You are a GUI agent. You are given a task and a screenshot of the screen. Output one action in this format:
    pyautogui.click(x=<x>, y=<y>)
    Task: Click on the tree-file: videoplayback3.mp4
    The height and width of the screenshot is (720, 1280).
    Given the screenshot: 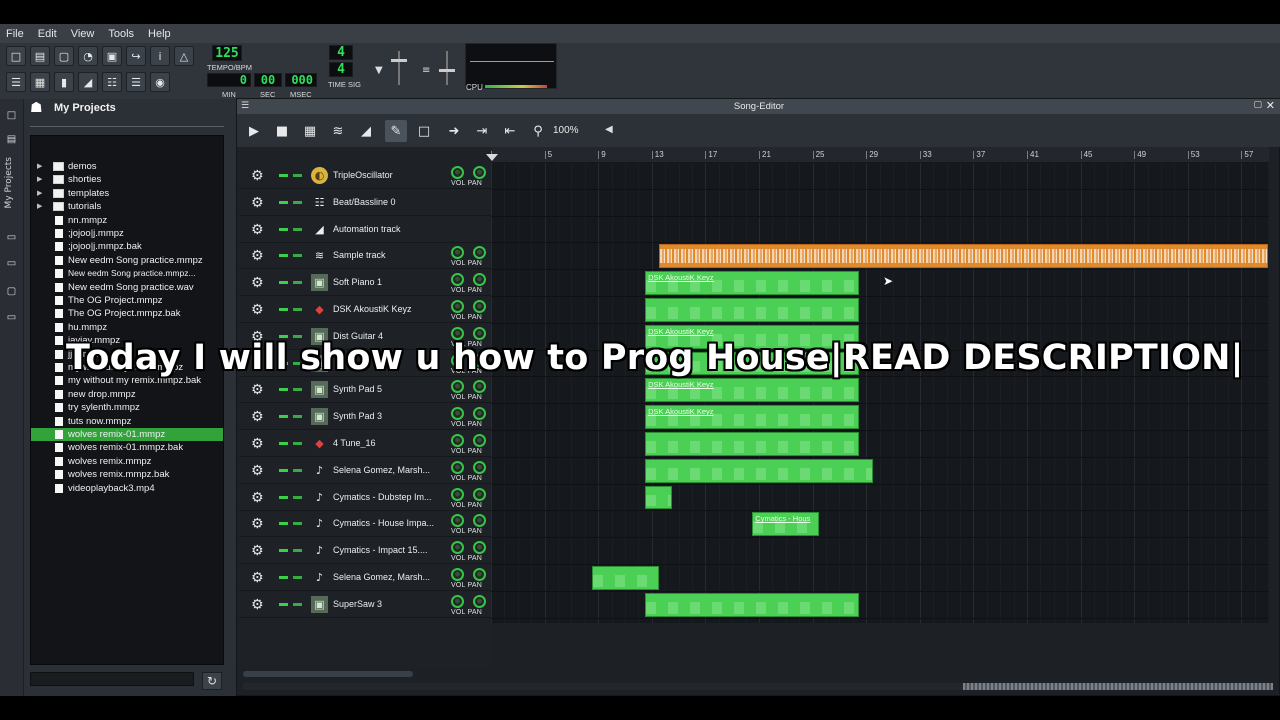 What is the action you would take?
    pyautogui.click(x=127, y=488)
    